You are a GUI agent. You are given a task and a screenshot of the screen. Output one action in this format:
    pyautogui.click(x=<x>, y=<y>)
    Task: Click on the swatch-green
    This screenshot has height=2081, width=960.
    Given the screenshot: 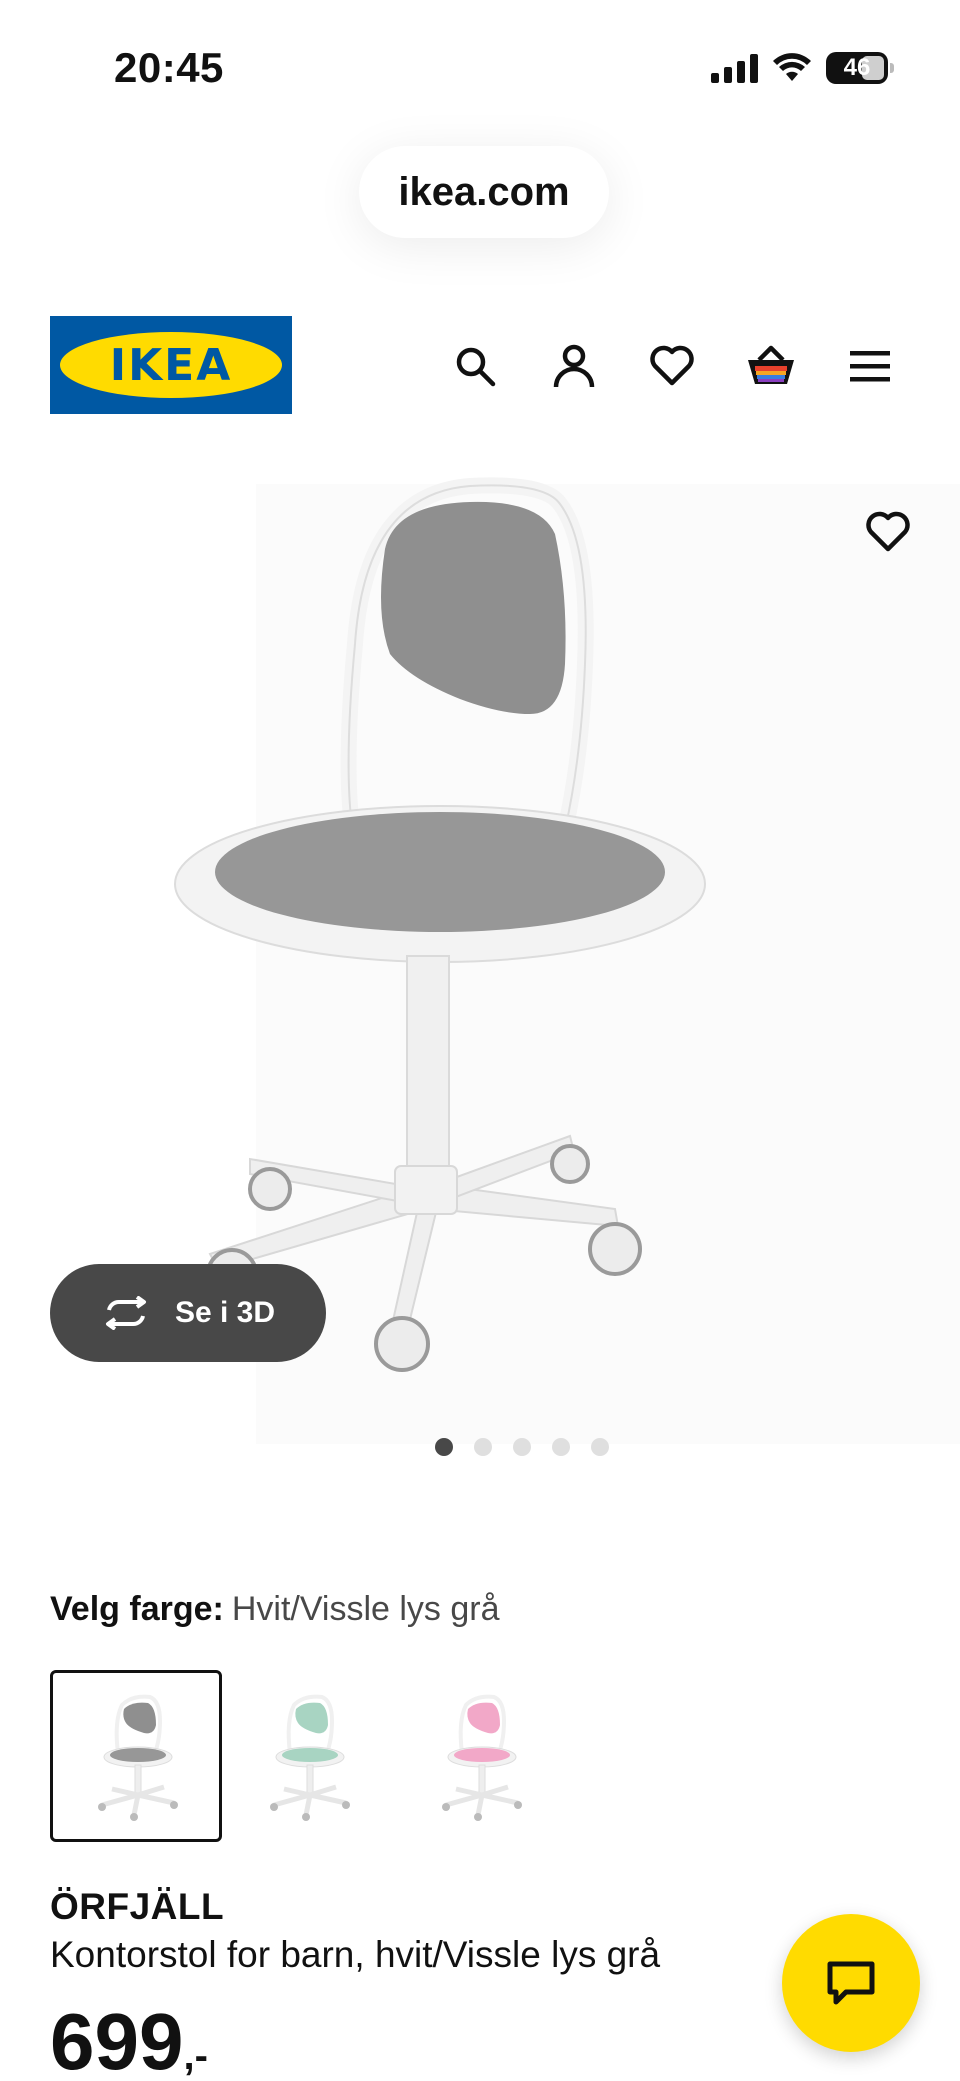 What is the action you would take?
    pyautogui.click(x=308, y=1756)
    